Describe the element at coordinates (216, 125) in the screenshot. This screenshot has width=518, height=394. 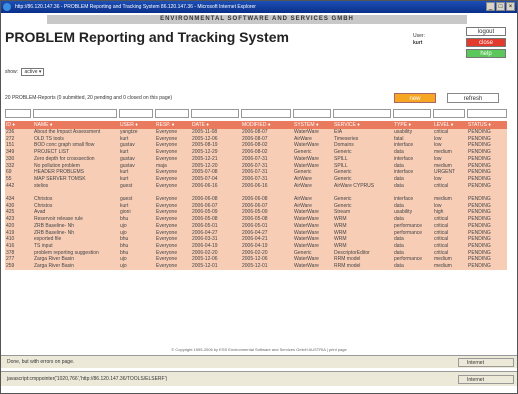
I see `column-header: DATE ♦` at that location.